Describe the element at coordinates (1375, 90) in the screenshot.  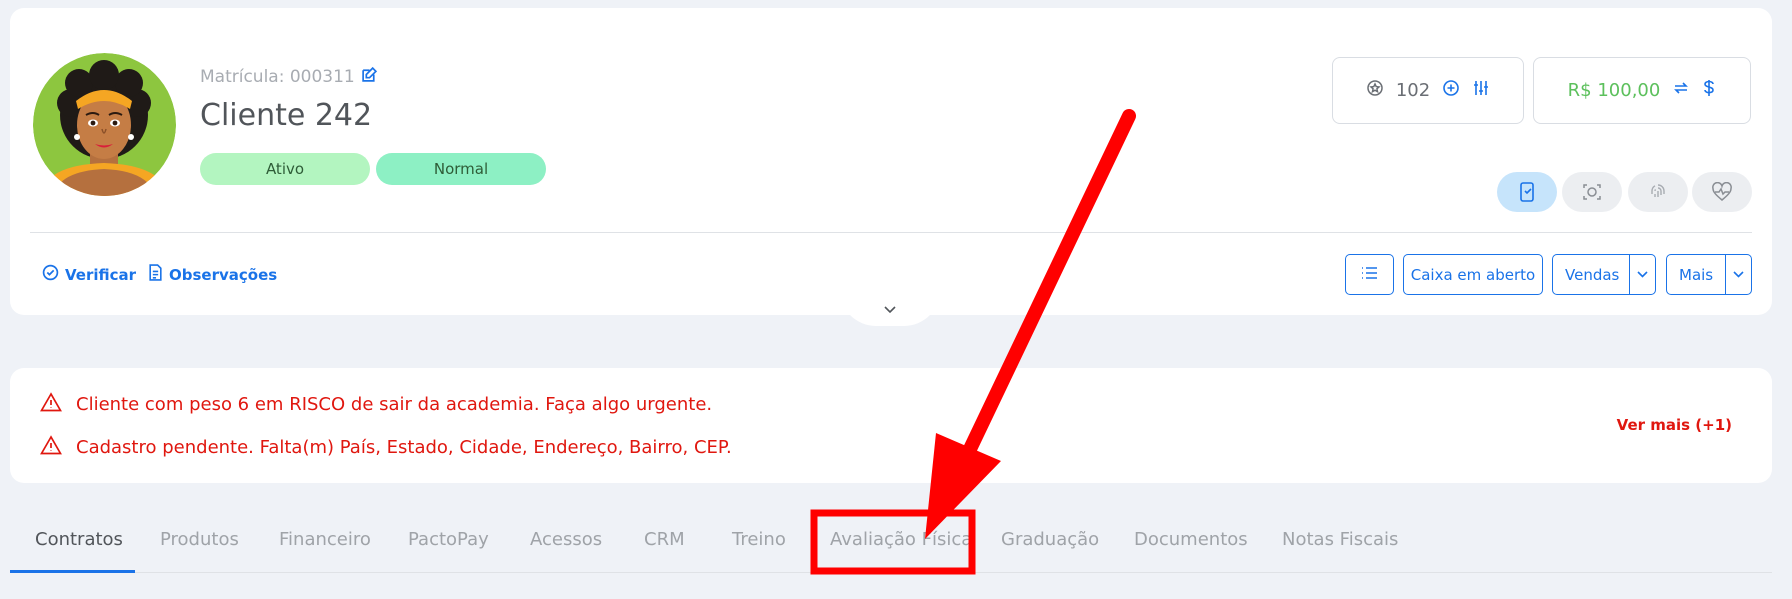
I see `points-icon` at that location.